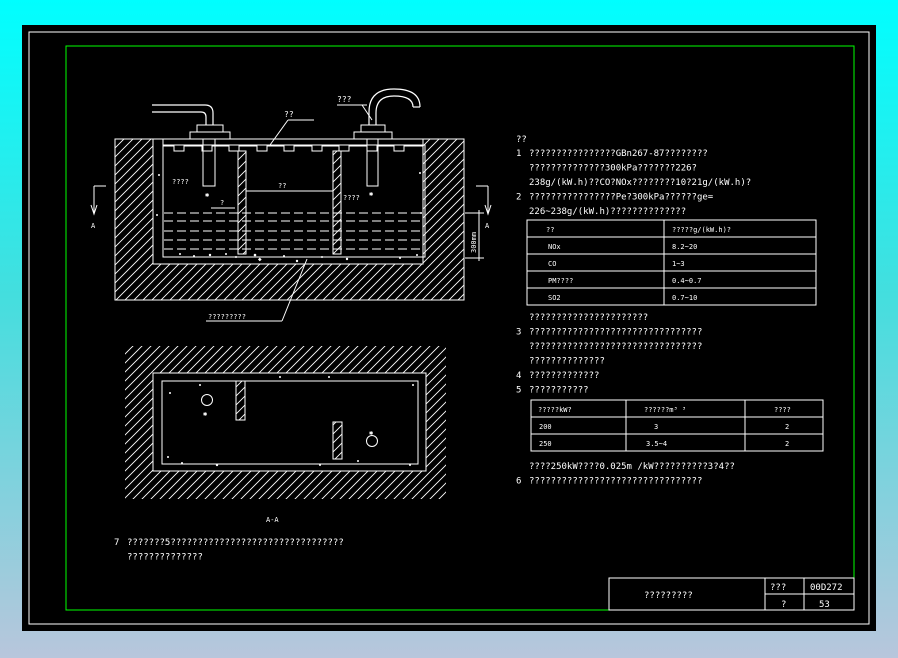 The image size is (898, 658). I want to click on note-line: ??????????????300kPa???????226?, so click(613, 169).